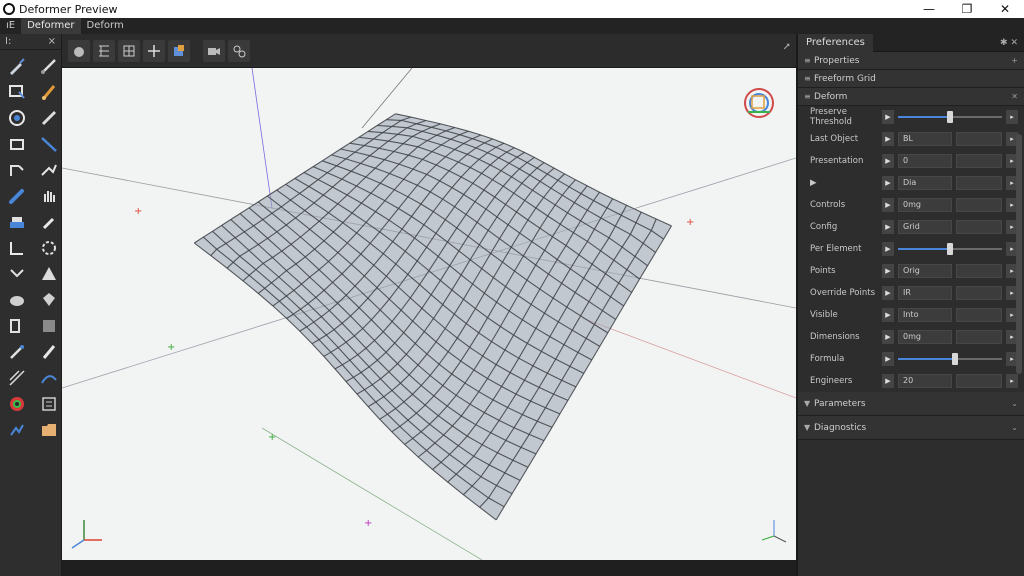 The width and height of the screenshot is (1024, 576). What do you see at coordinates (51, 26) in the screenshot?
I see `menu-deformer: Deformer` at bounding box center [51, 26].